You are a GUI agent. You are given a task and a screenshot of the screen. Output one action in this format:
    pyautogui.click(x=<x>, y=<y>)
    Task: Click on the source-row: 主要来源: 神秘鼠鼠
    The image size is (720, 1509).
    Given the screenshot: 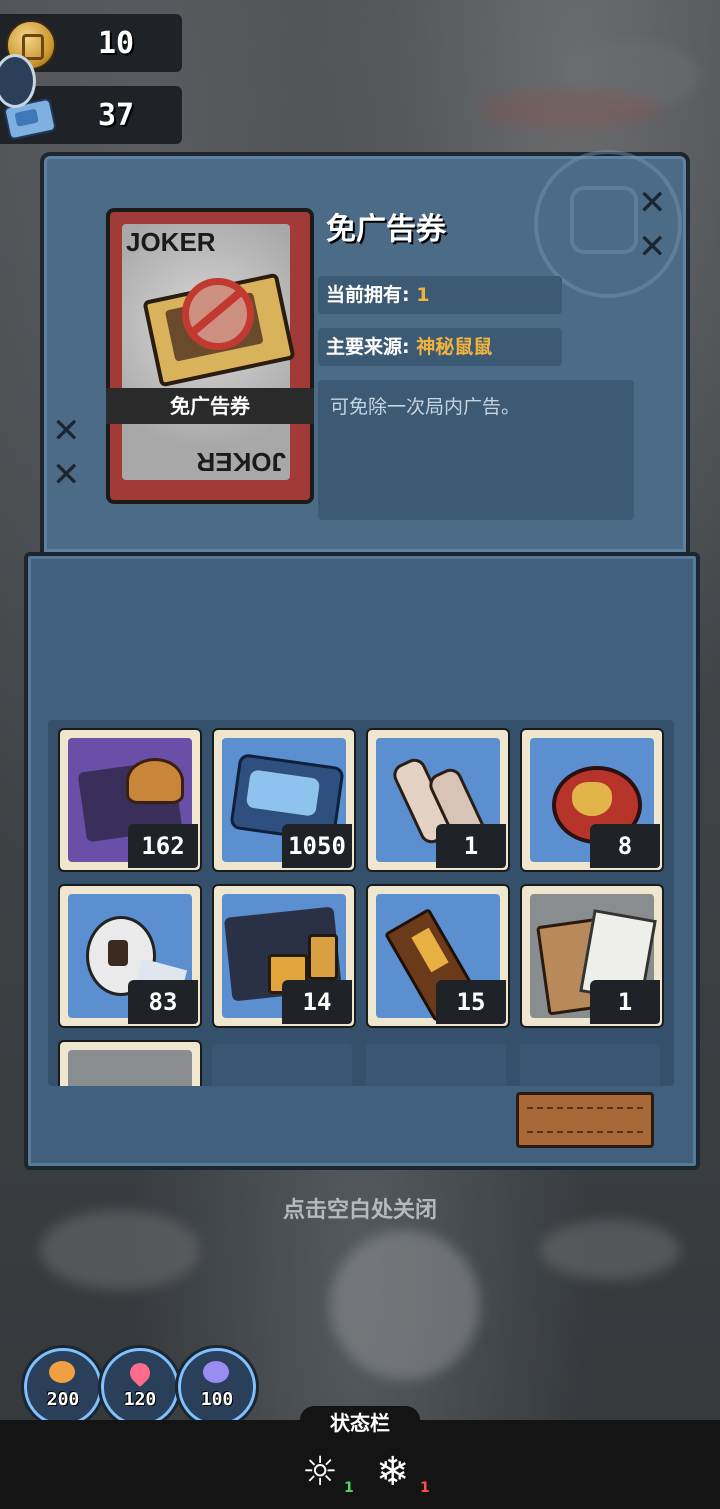 What is the action you would take?
    pyautogui.click(x=440, y=347)
    